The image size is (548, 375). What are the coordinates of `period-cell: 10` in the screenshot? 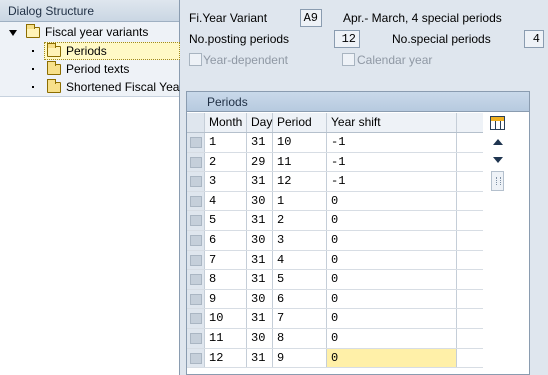 It's located at (300, 142).